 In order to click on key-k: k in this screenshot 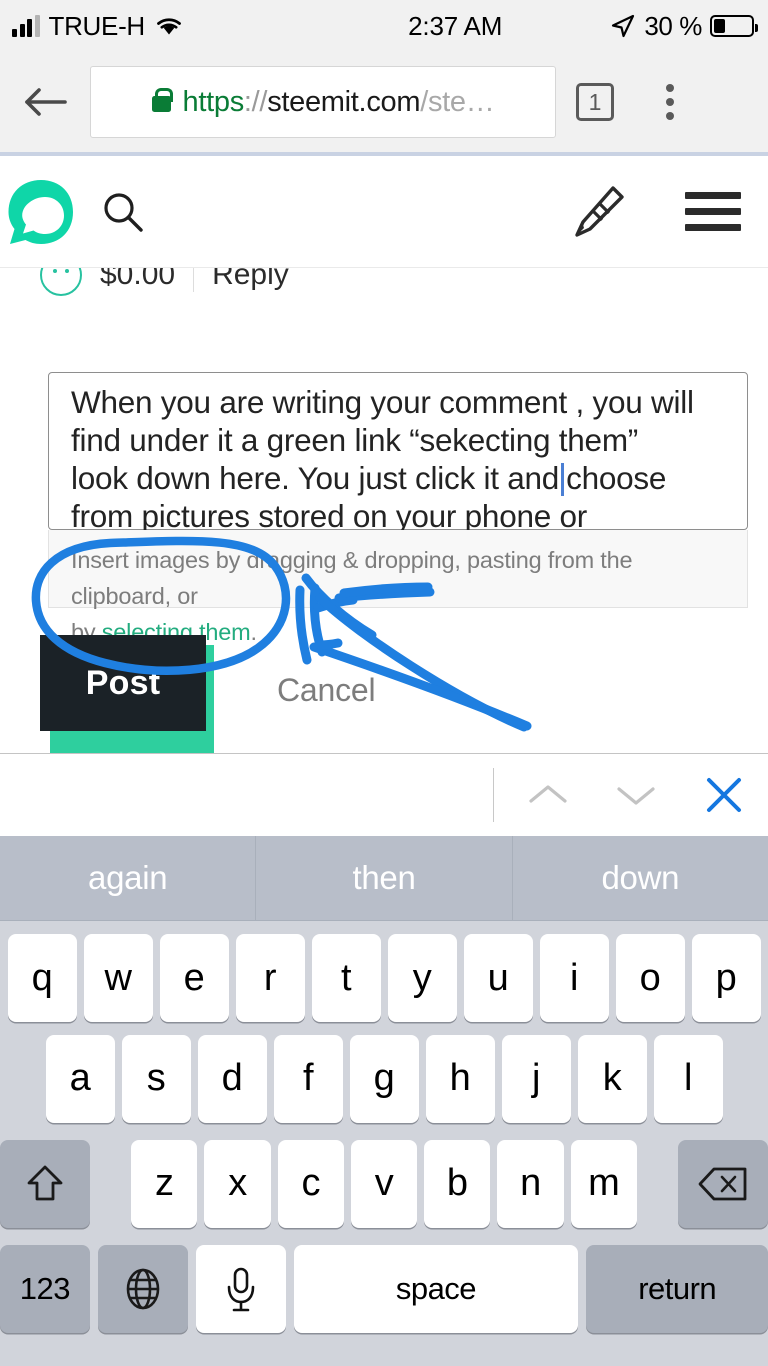, I will do `click(612, 1078)`.